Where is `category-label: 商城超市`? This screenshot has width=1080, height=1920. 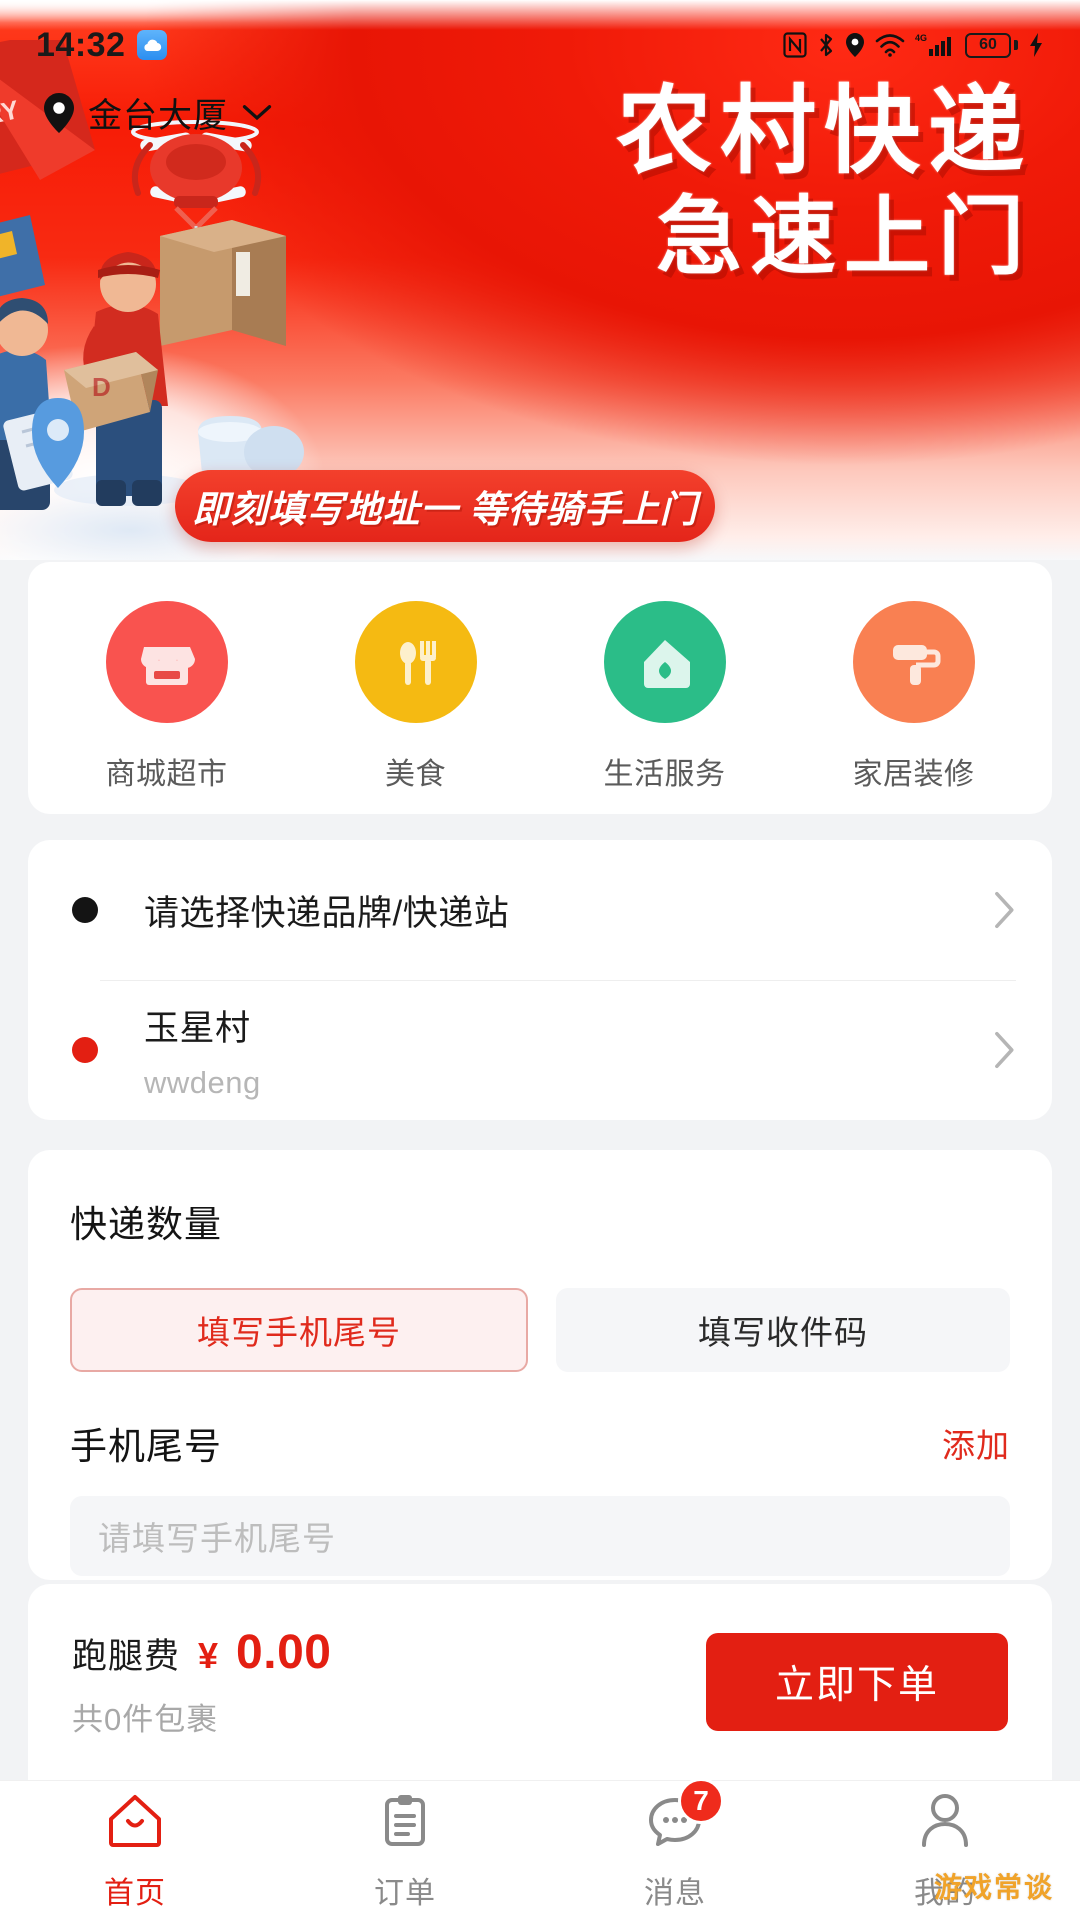
category-label: 商城超市 is located at coordinates (166, 774).